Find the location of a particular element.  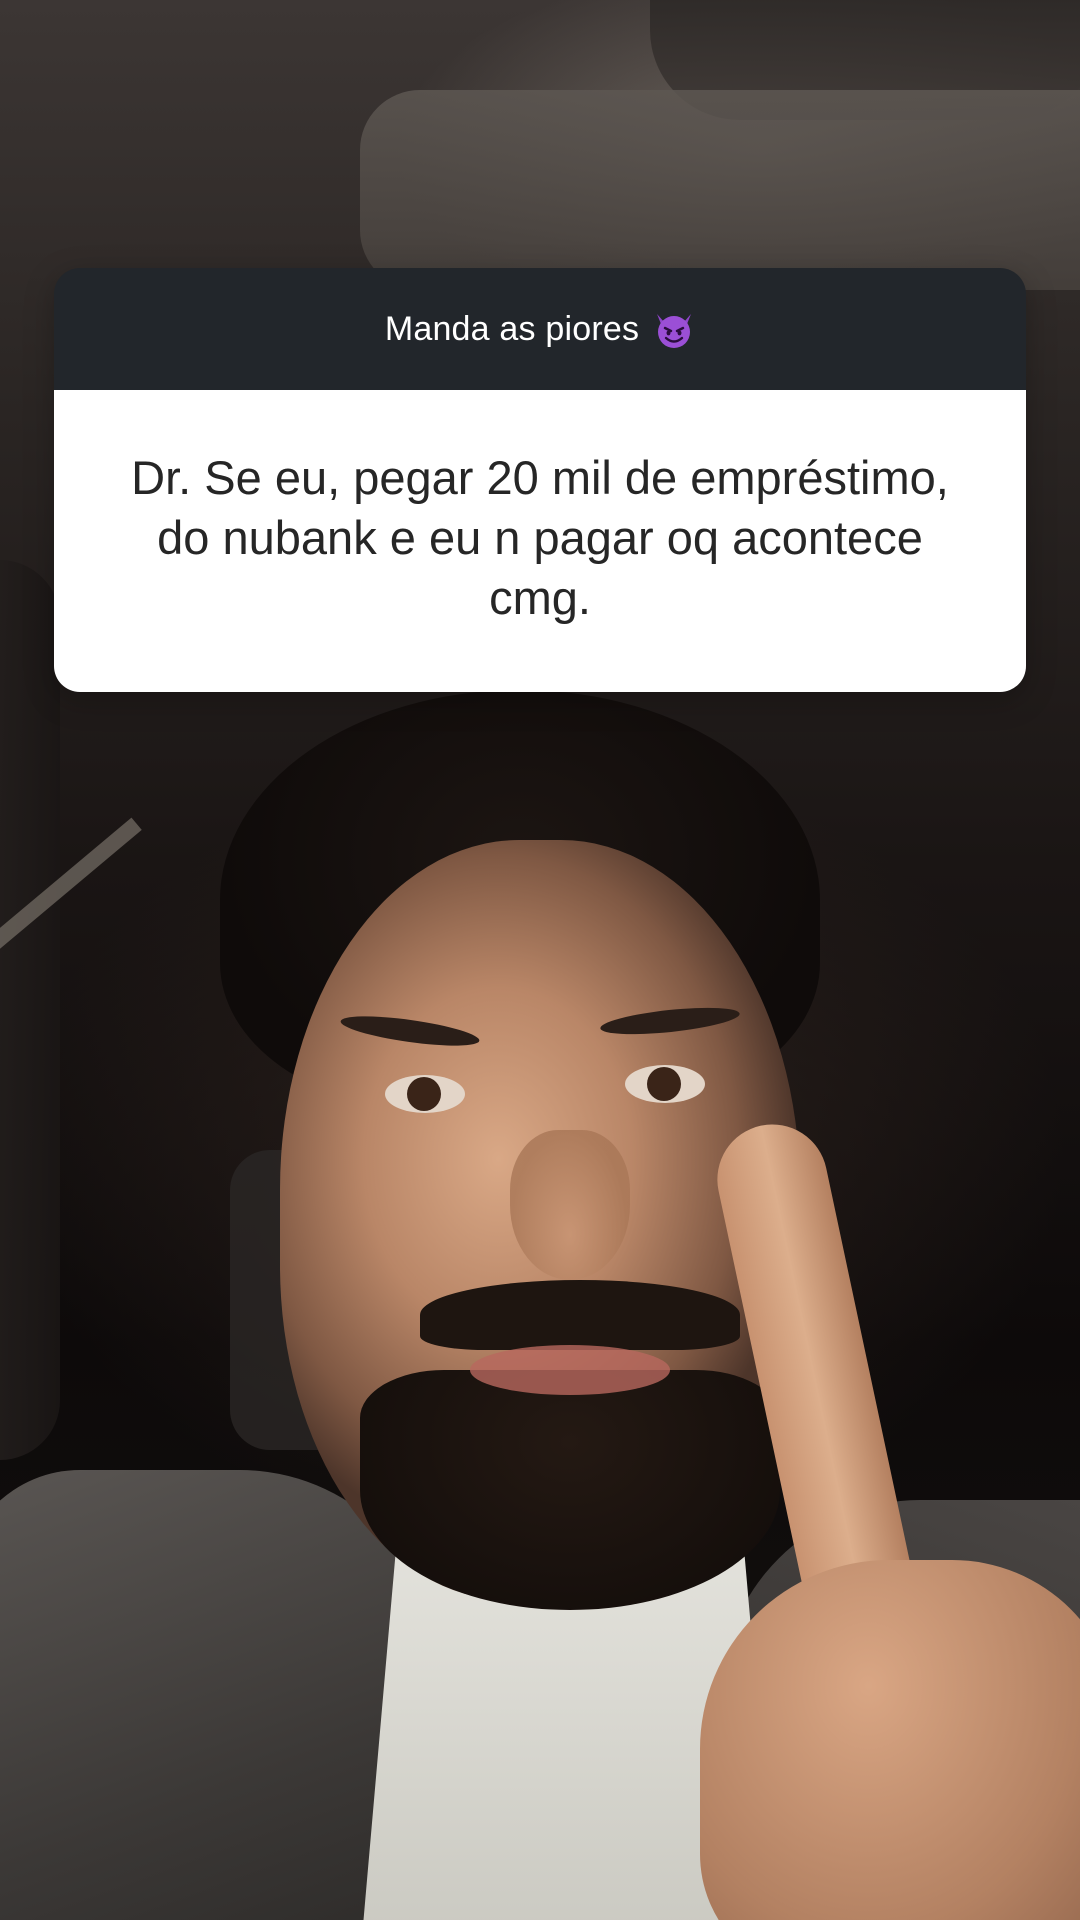

beard is located at coordinates (570, 1490).